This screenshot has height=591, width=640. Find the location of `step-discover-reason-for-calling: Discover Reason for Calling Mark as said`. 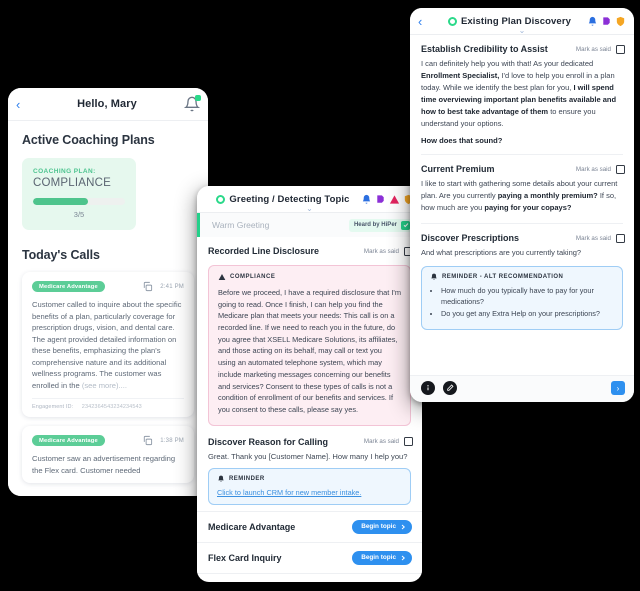

step-discover-reason-for-calling: Discover Reason for Calling Mark as said is located at coordinates (309, 438).